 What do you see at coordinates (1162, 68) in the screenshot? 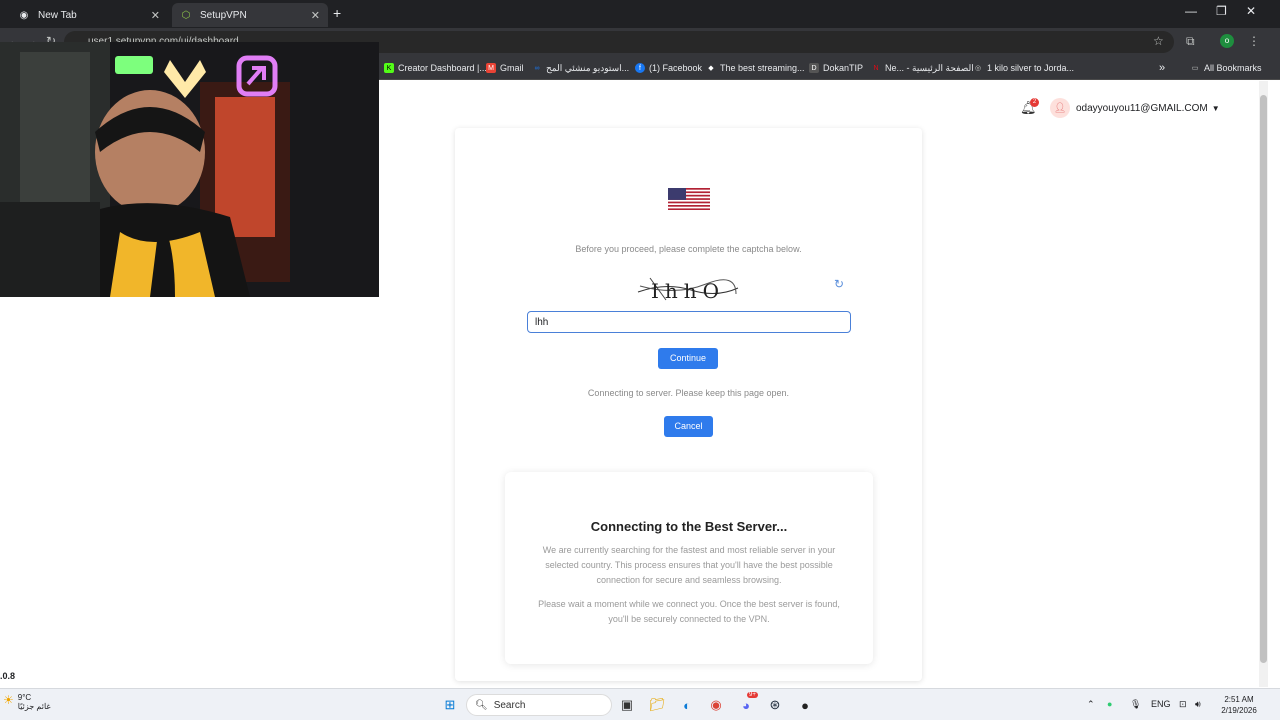
I see `more-bookmarks-icon: »` at bounding box center [1162, 68].